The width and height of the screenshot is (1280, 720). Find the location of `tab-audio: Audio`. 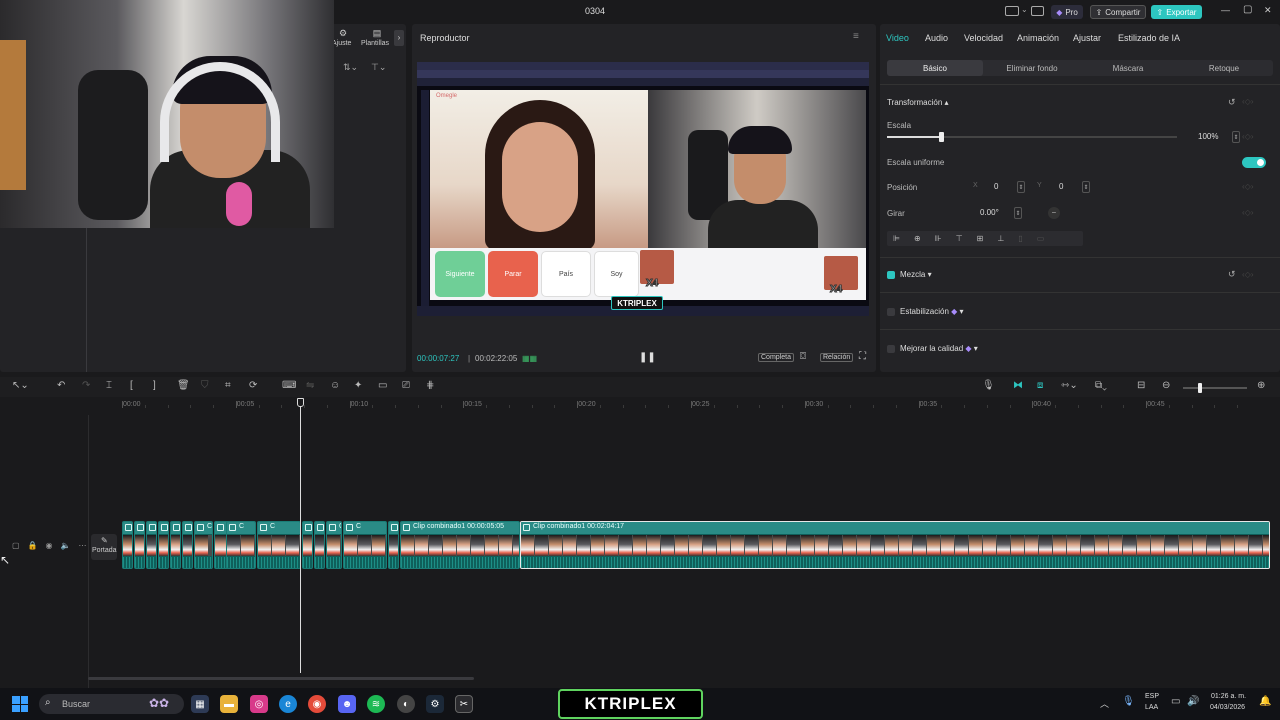

tab-audio: Audio is located at coordinates (936, 38).